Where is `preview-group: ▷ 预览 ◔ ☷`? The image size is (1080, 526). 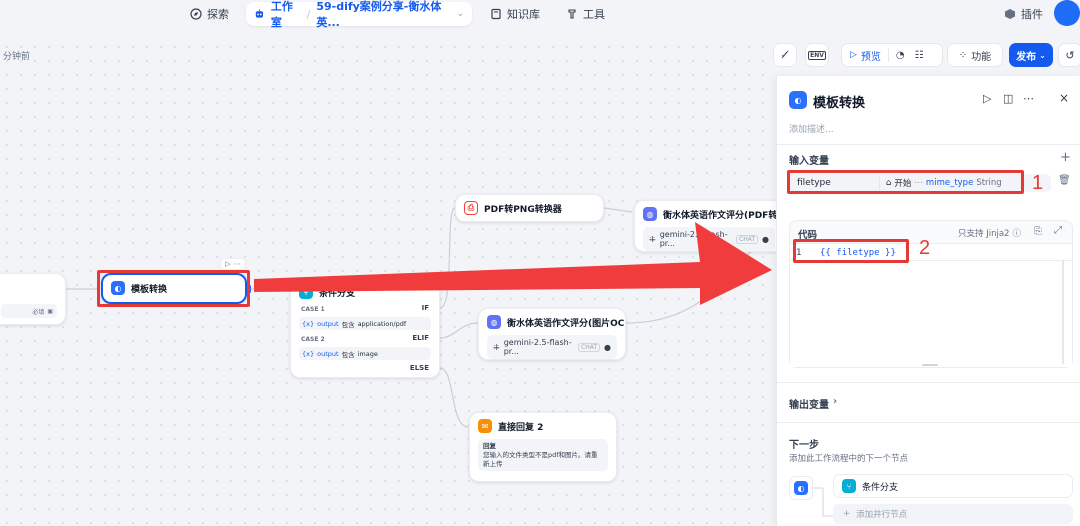
preview-group: ▷ 预览 ◔ ☷ is located at coordinates (892, 55).